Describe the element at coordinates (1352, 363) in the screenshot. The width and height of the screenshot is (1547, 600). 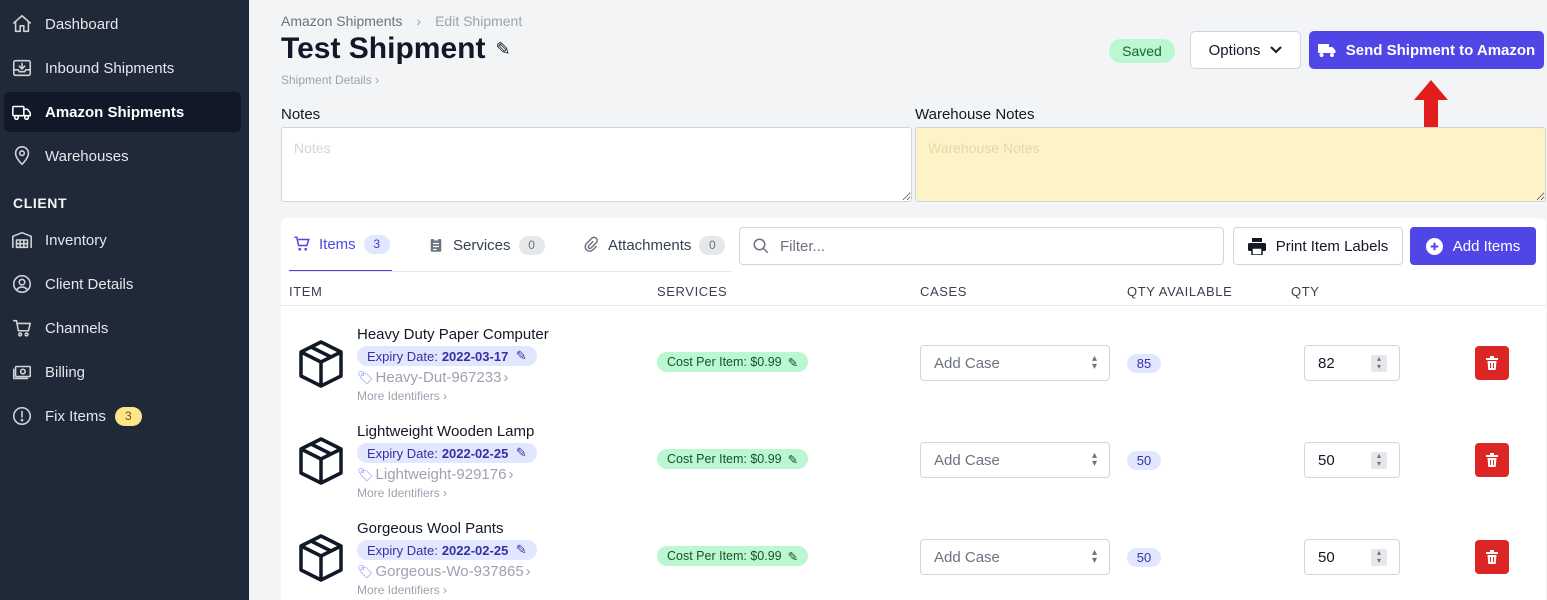
I see `qty-input: 82 ▴ ▾` at that location.